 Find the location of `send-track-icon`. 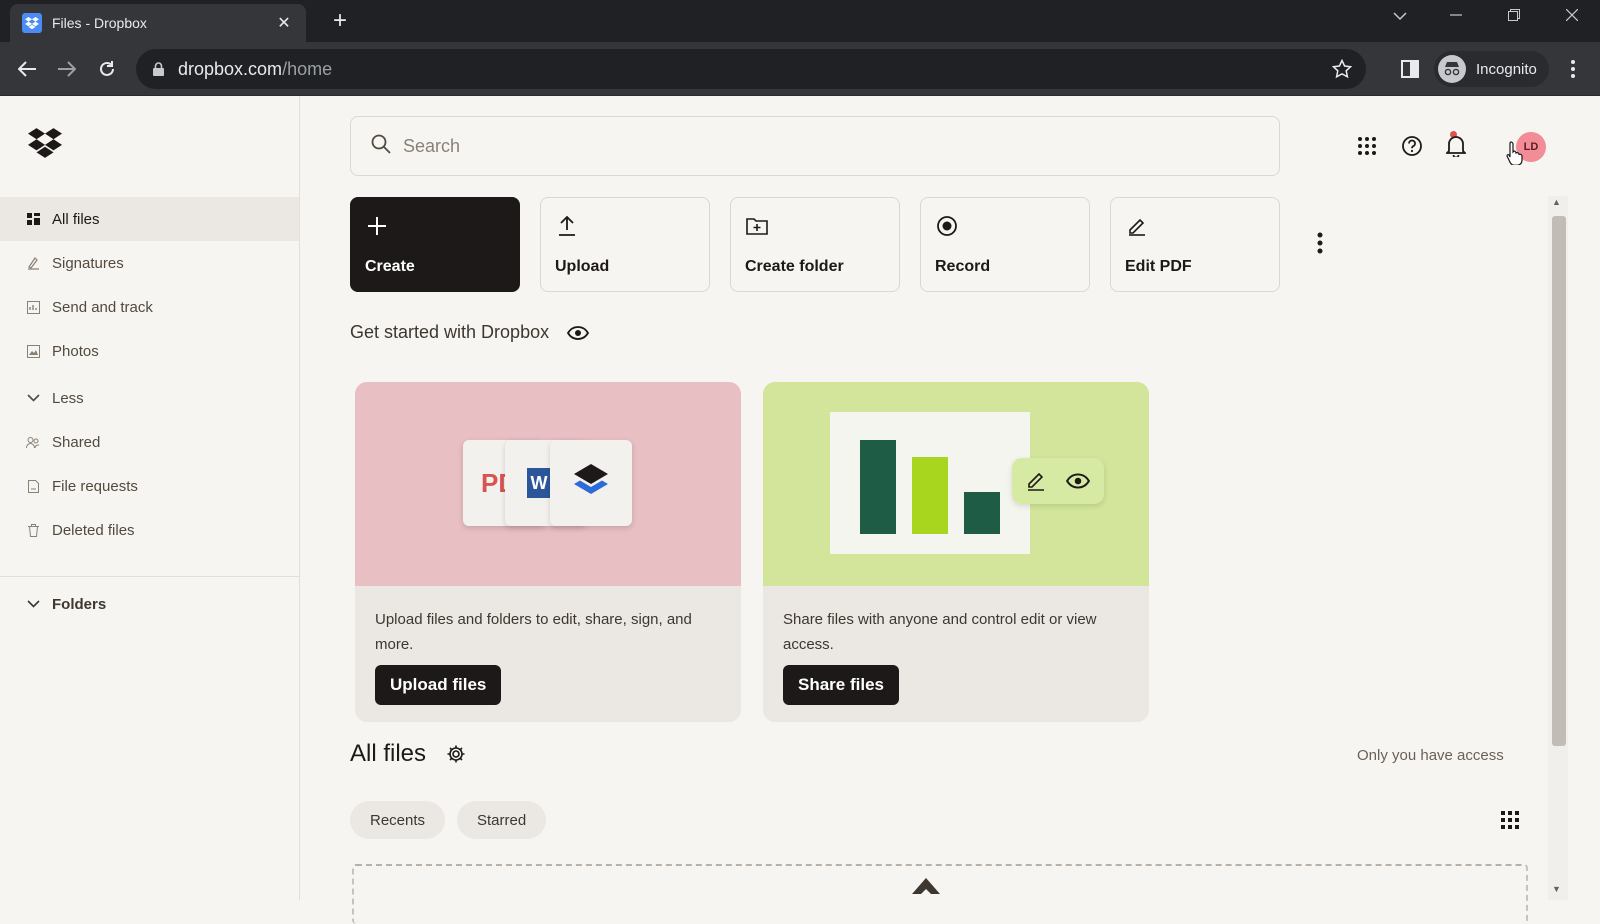

send-track-icon is located at coordinates (33, 307).